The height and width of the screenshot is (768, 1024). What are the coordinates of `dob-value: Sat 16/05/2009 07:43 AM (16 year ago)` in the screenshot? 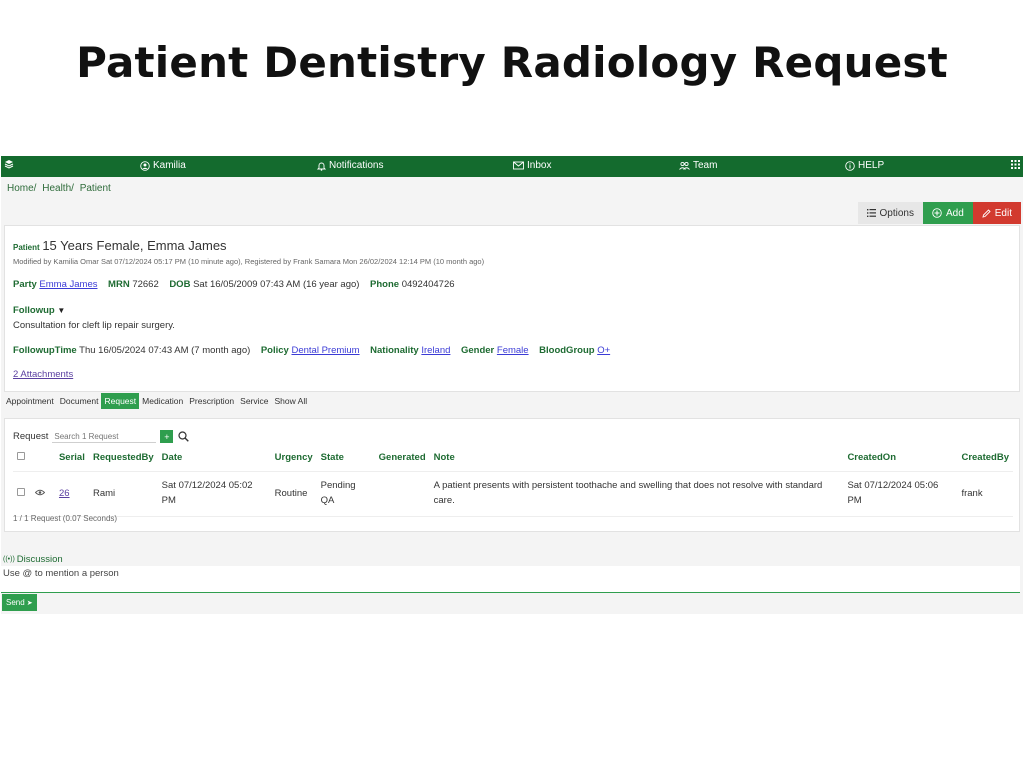 It's located at (276, 284).